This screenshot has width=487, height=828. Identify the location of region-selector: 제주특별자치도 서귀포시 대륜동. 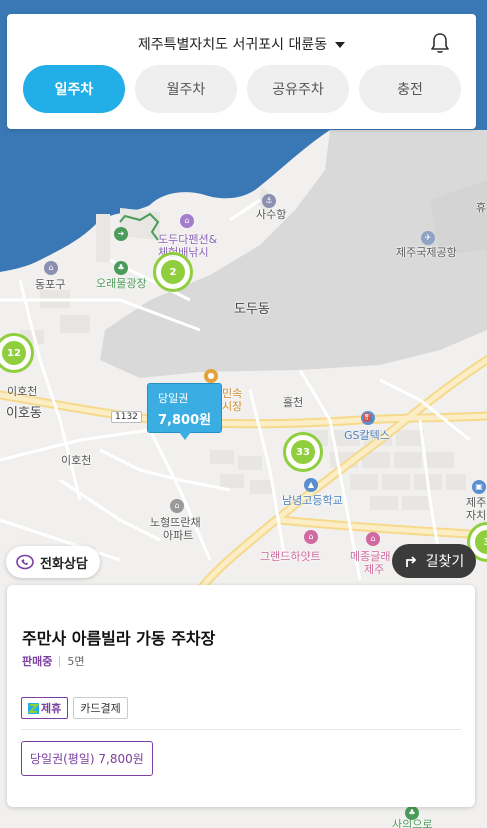
(241, 44).